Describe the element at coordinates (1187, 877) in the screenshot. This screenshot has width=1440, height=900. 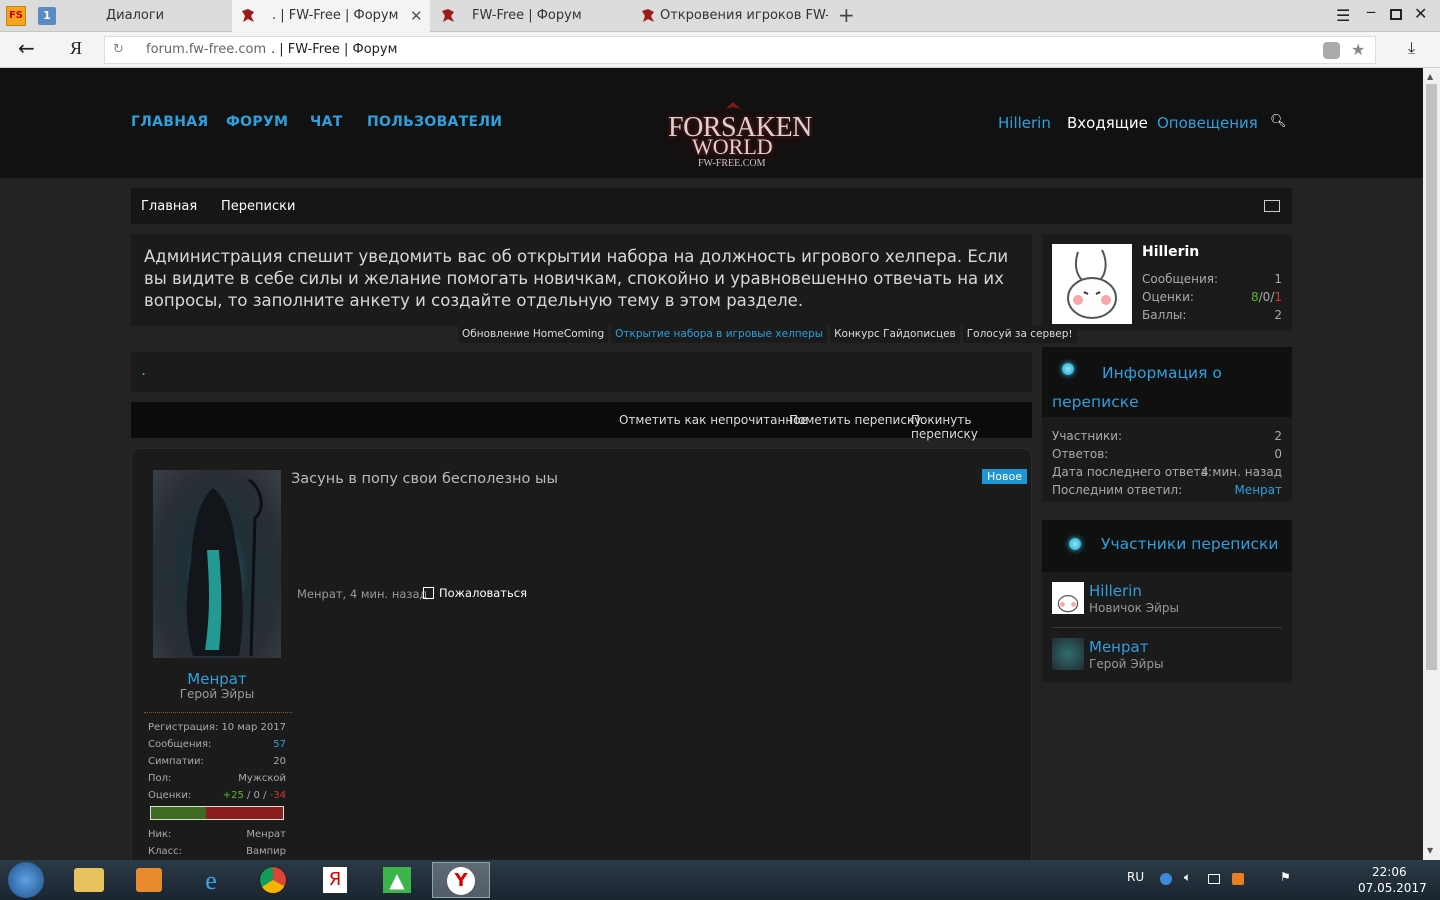
I see `volume-tray-icon: 🔈︎` at that location.